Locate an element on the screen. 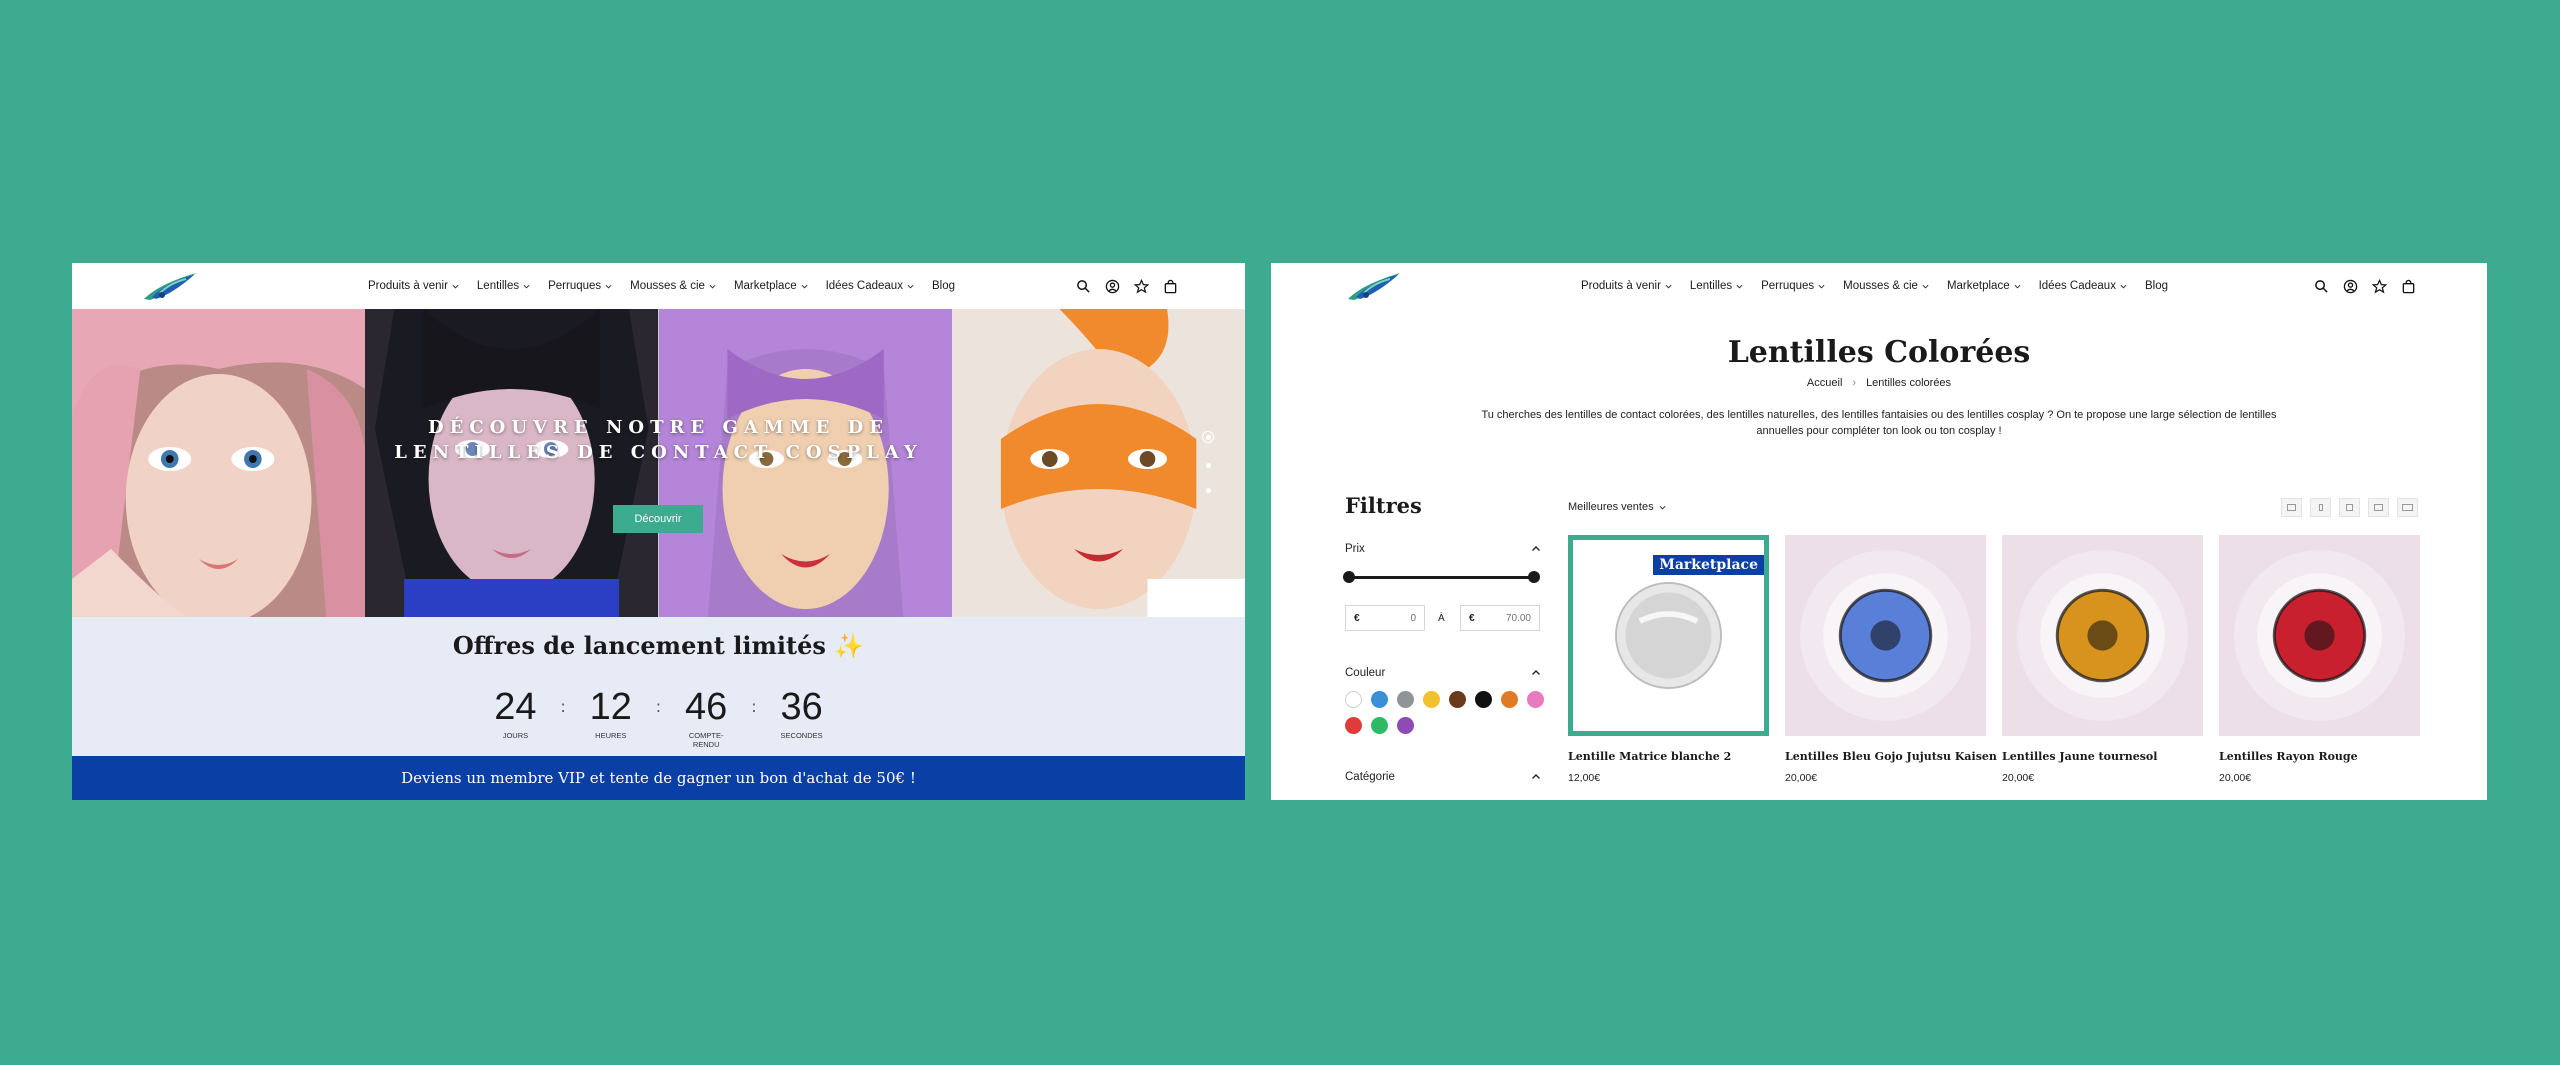 The width and height of the screenshot is (2560, 1065). product-card: Lentilles Rayon Rouge 20,00€ is located at coordinates (2319, 659).